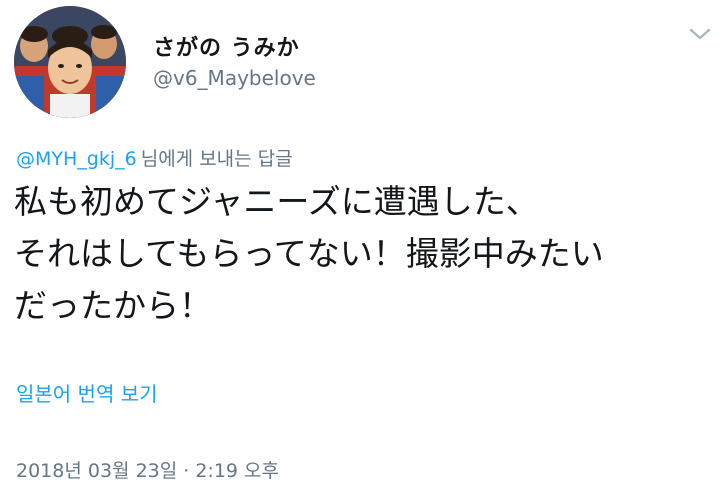 Image resolution: width=720 pixels, height=494 pixels. I want to click on display-name: さがの うみか, so click(226, 46).